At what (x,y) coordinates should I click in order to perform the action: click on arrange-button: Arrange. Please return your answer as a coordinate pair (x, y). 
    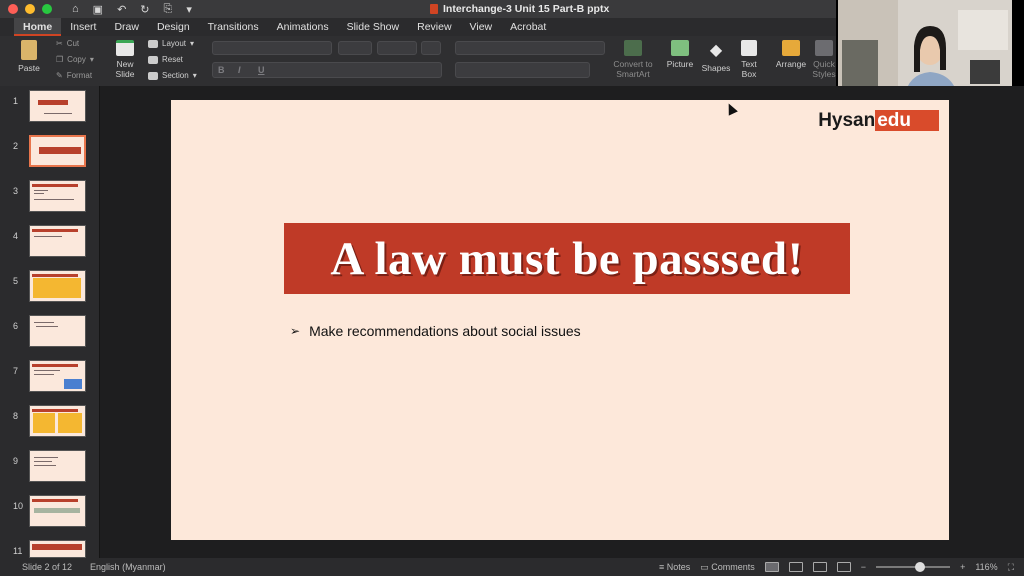
    Looking at the image, I should click on (791, 54).